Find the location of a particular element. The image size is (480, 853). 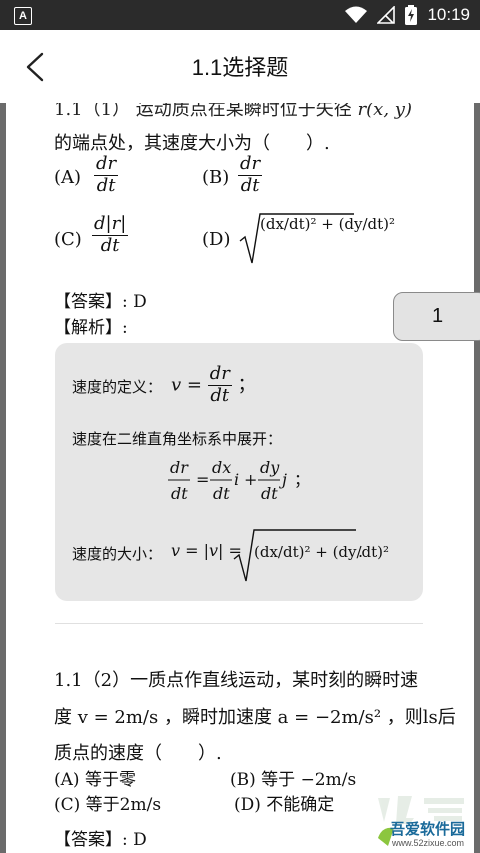

q2-line2: 度 v = 2m/s ，瞬时加速度 a = −2m/s² ，则ls后 is located at coordinates (255, 717).